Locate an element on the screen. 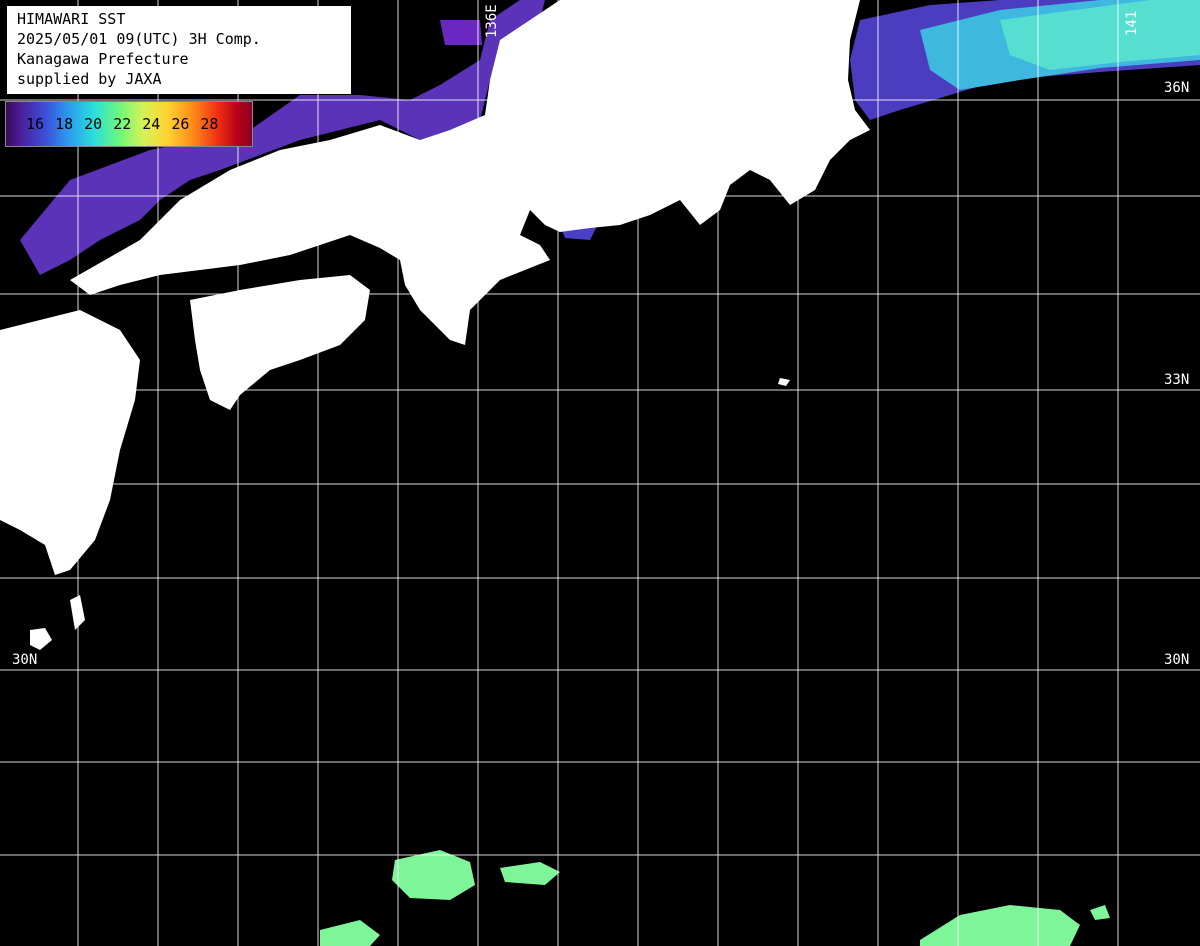  lon-label-141: 141 is located at coordinates (1132, 23).